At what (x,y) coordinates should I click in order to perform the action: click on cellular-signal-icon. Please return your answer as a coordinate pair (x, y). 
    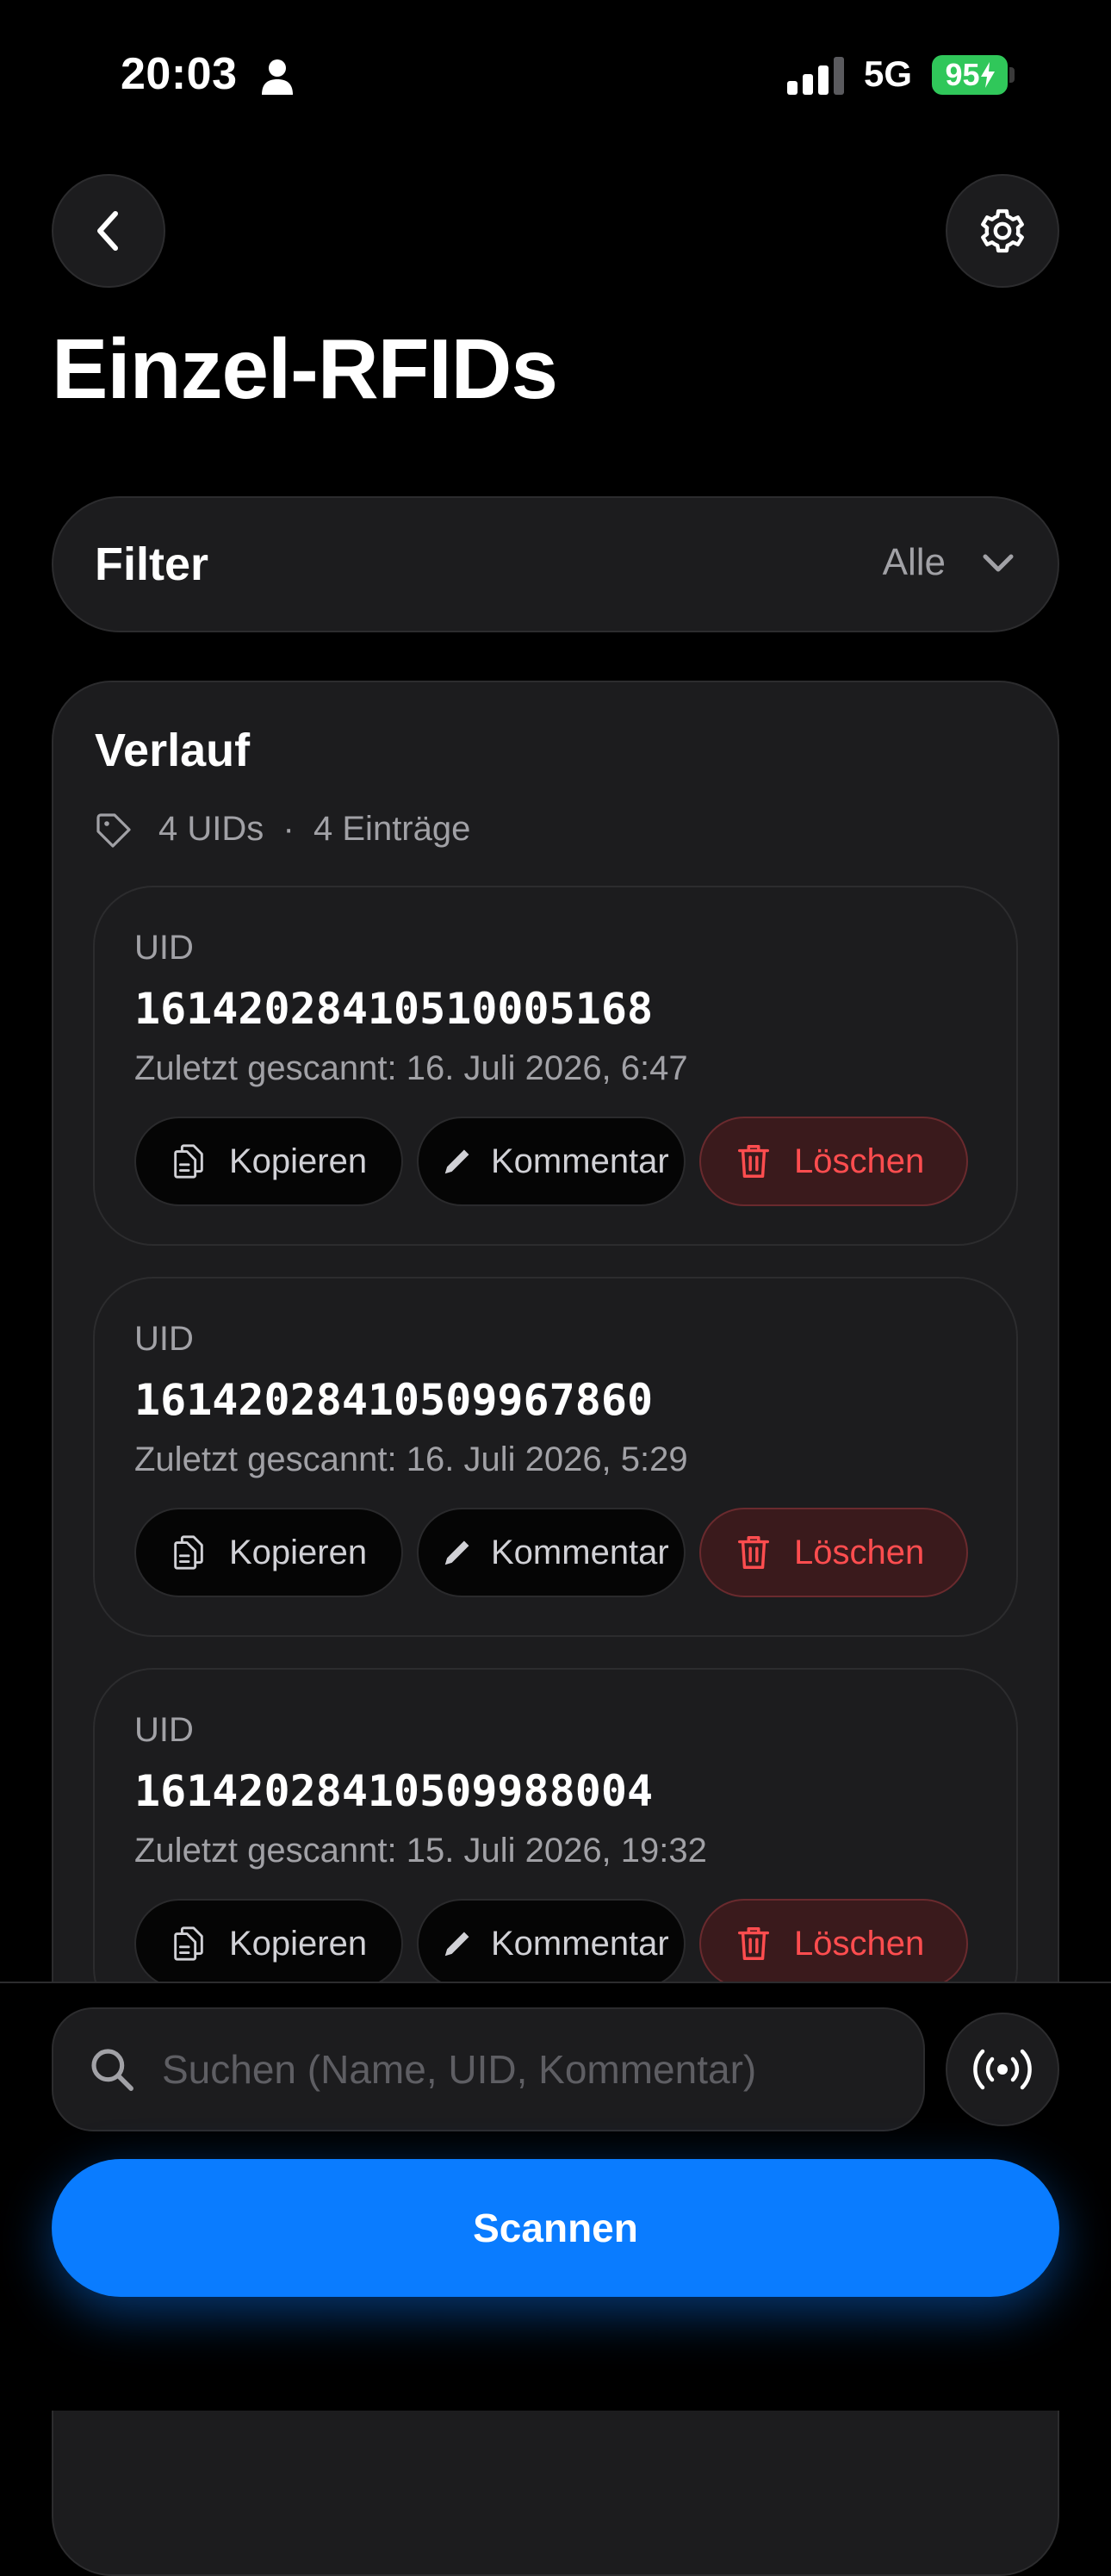
    Looking at the image, I should click on (815, 76).